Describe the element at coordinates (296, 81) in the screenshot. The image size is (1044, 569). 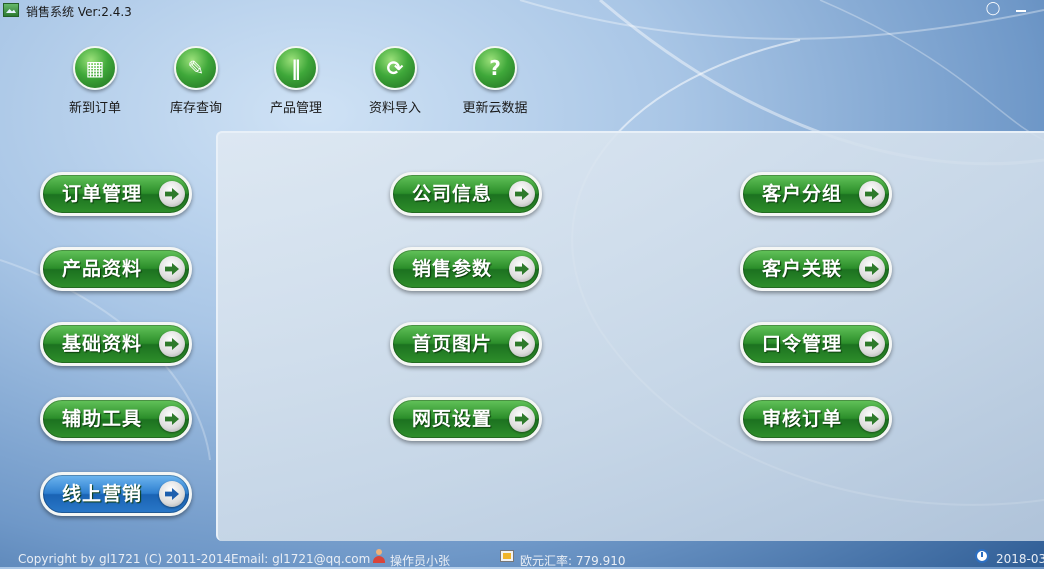
I see `toolbar-product-button: ‖ 产品管理` at that location.